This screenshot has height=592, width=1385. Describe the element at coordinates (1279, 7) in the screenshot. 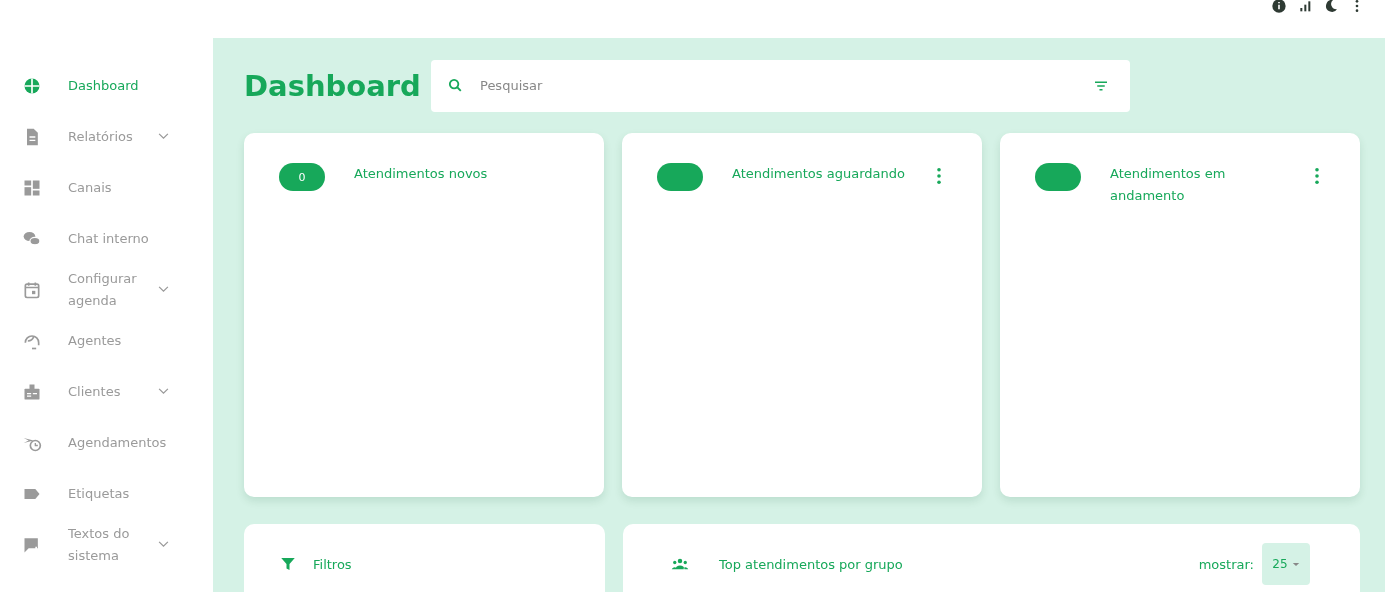

I see `info-icon` at that location.